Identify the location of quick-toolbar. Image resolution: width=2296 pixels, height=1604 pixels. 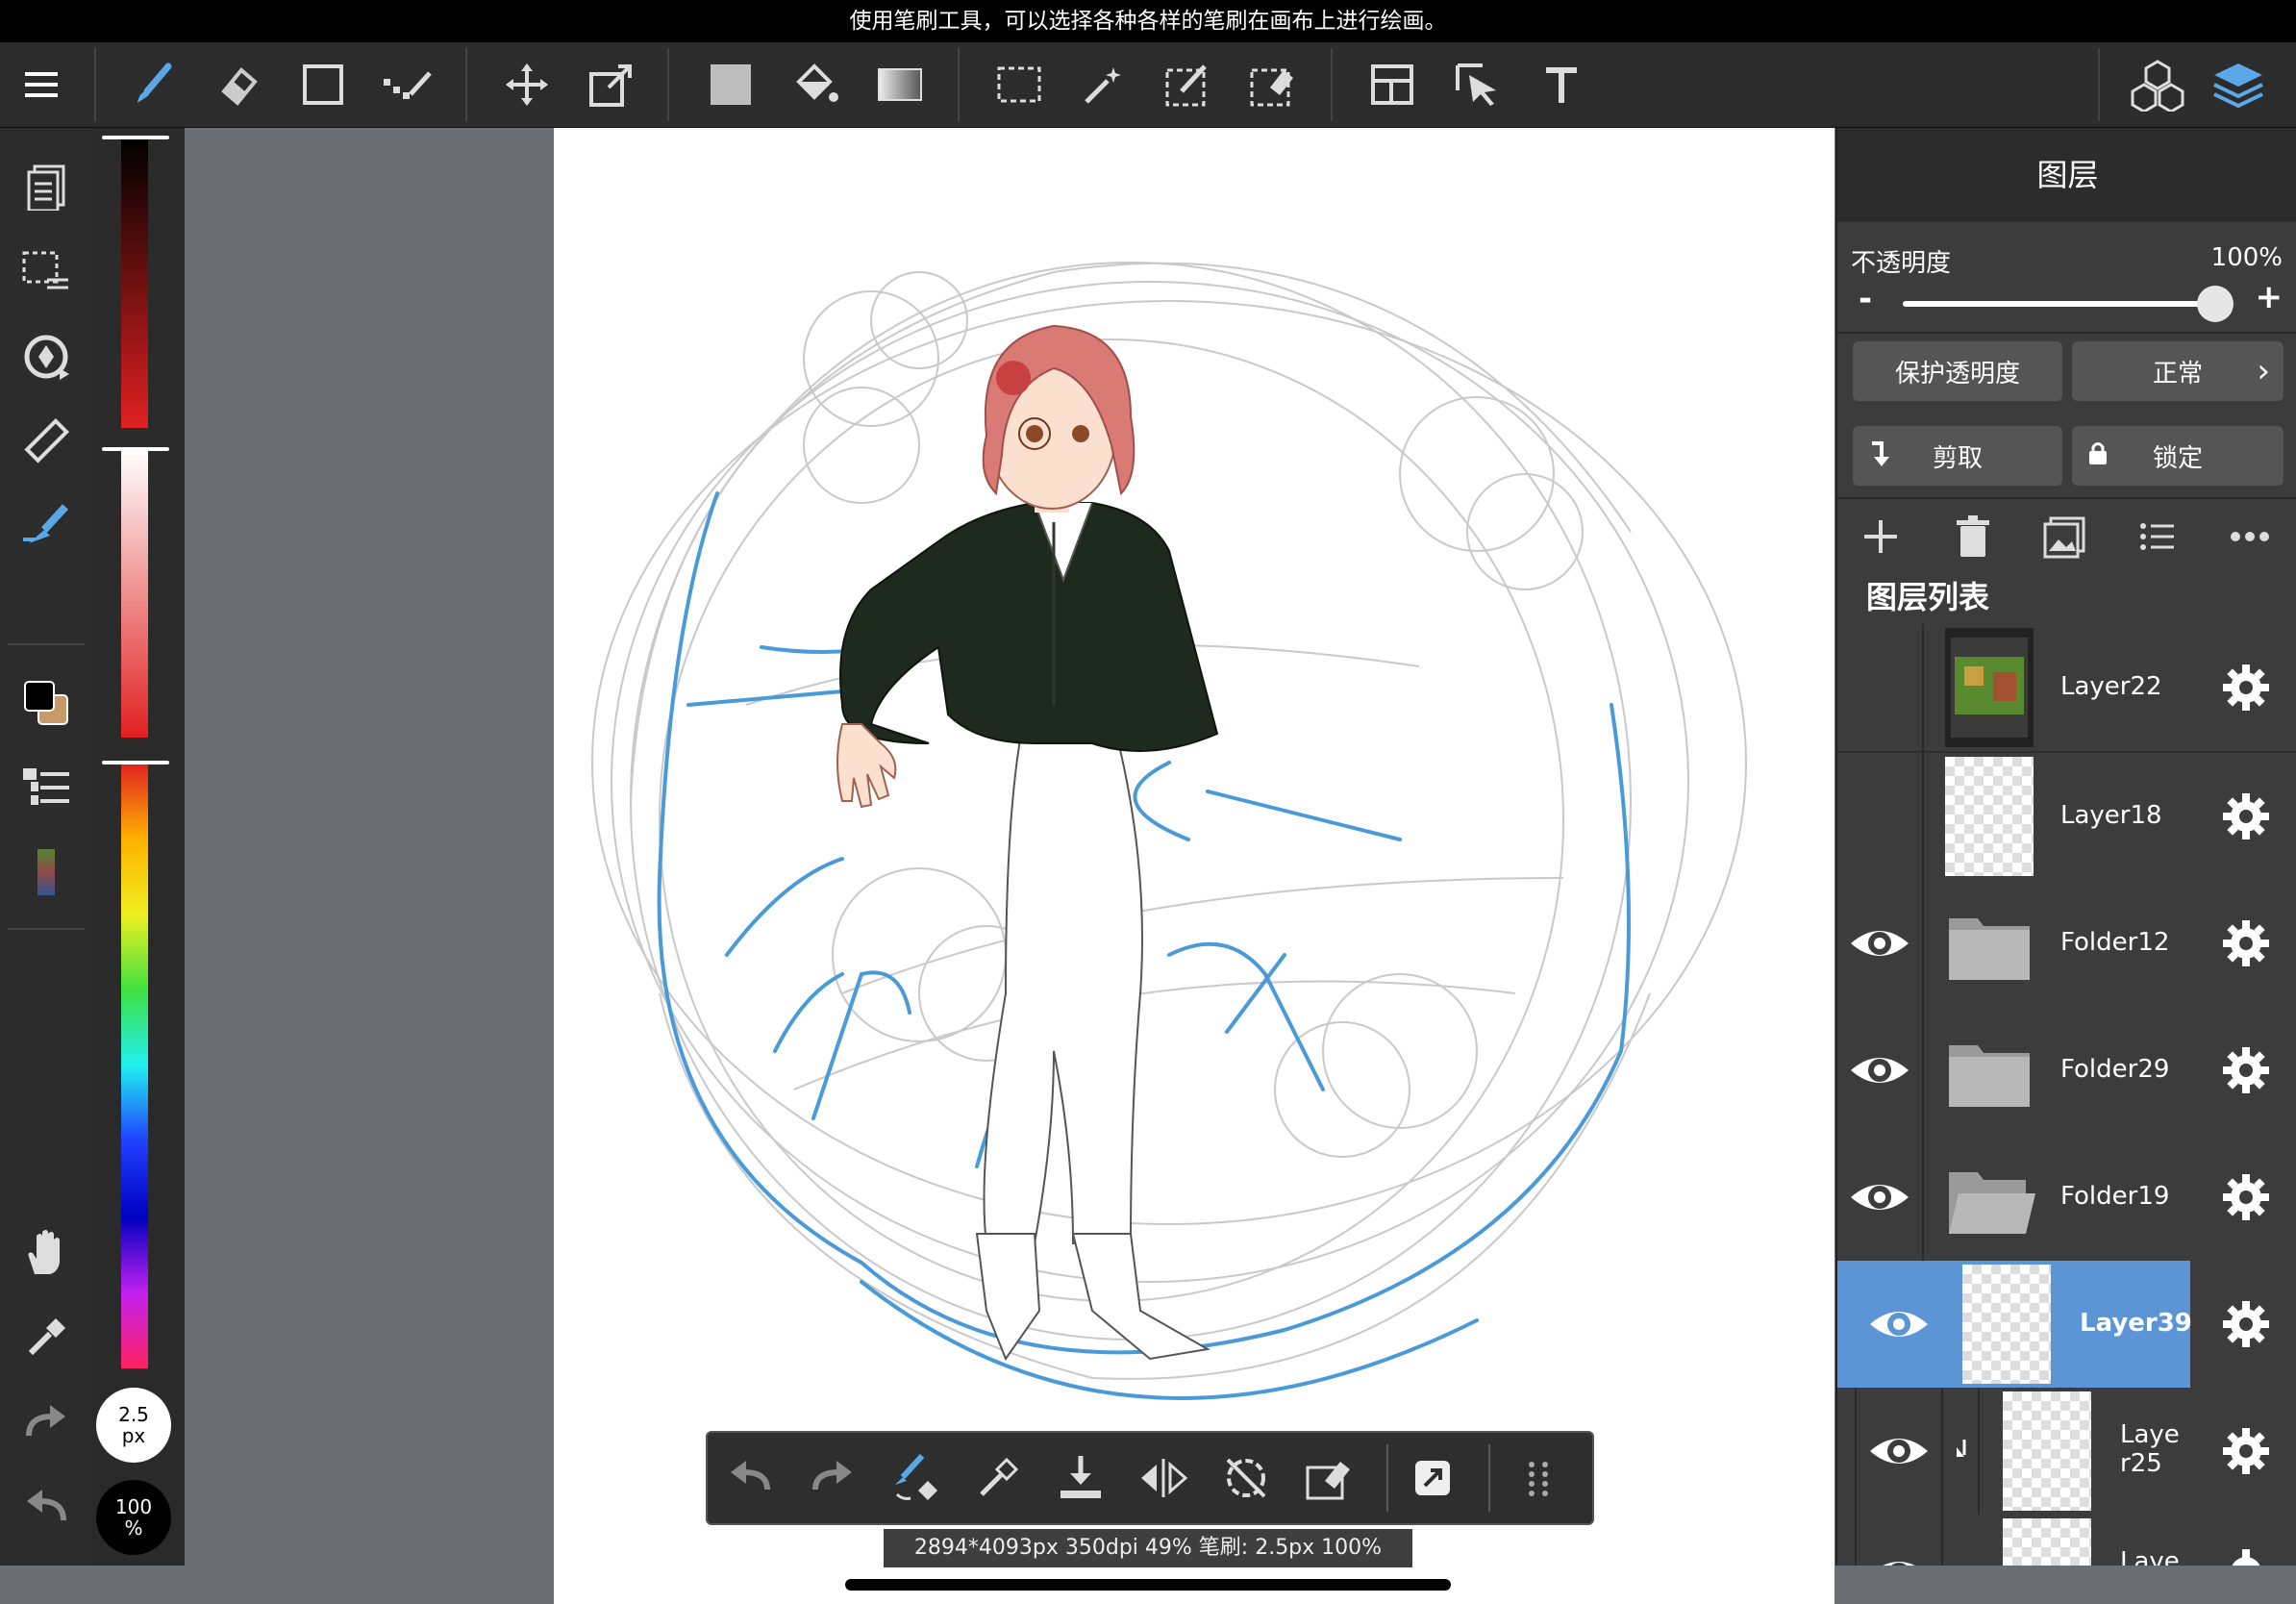
(1150, 1478).